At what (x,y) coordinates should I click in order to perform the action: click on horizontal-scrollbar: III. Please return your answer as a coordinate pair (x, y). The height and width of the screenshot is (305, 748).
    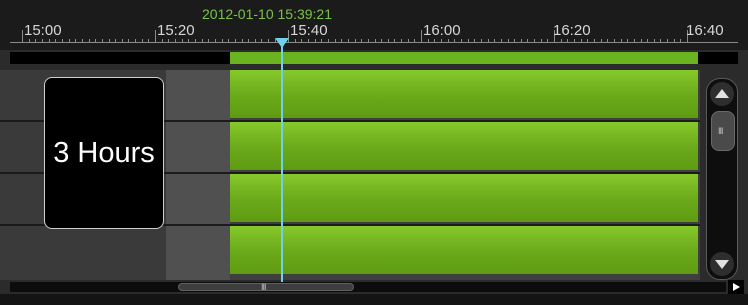
    Looking at the image, I should click on (368, 287).